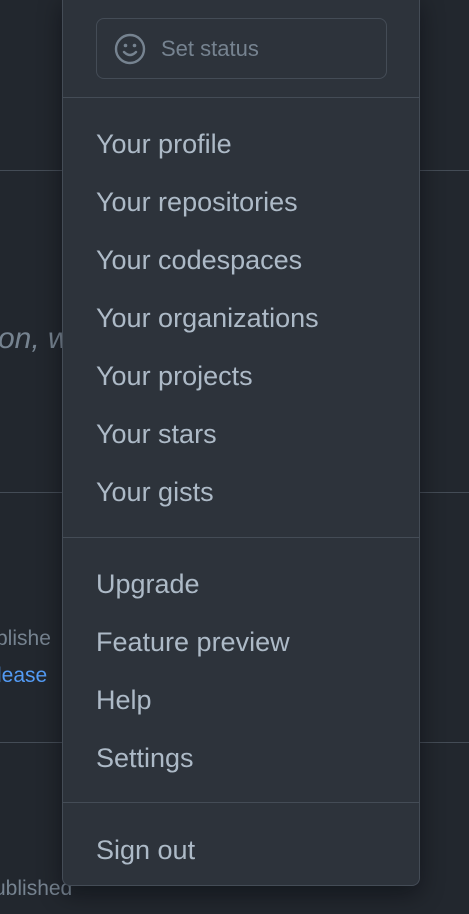  What do you see at coordinates (174, 376) in the screenshot?
I see `menu-item-your-projects: Your projects` at bounding box center [174, 376].